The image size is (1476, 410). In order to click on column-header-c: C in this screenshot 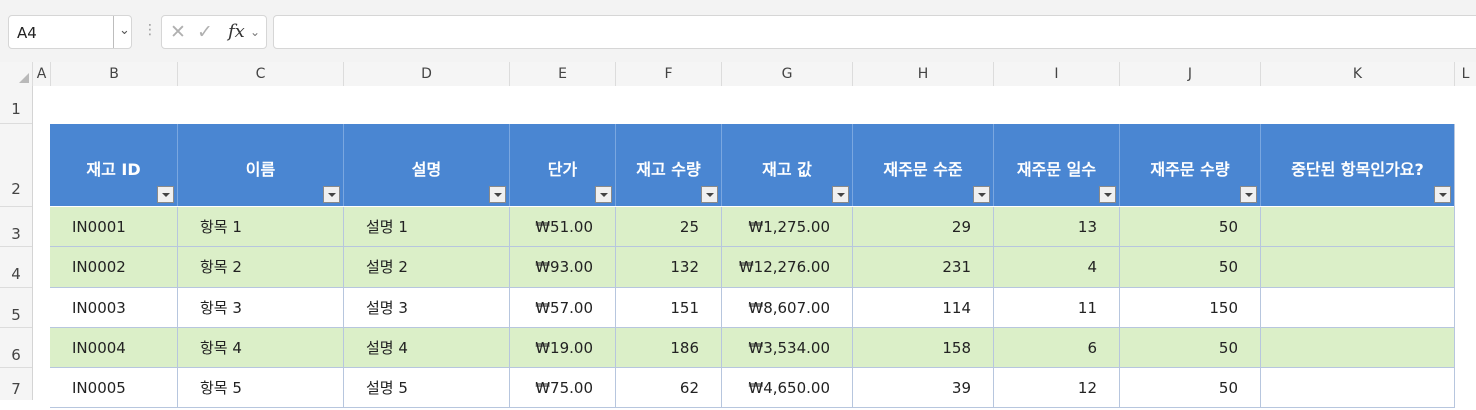, I will do `click(260, 74)`.